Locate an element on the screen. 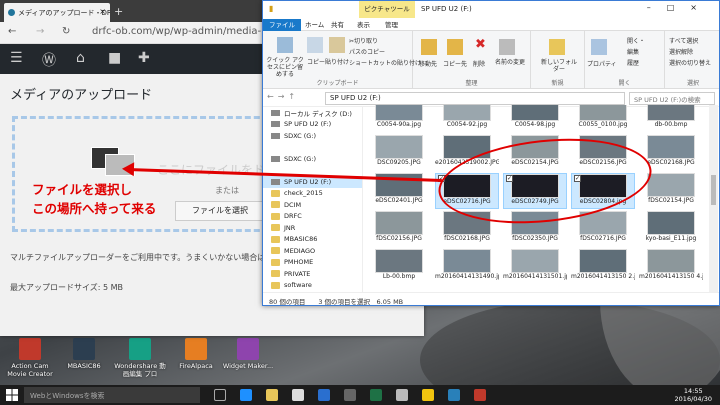  file-item: DSC09205.JPG is located at coordinates (399, 153).